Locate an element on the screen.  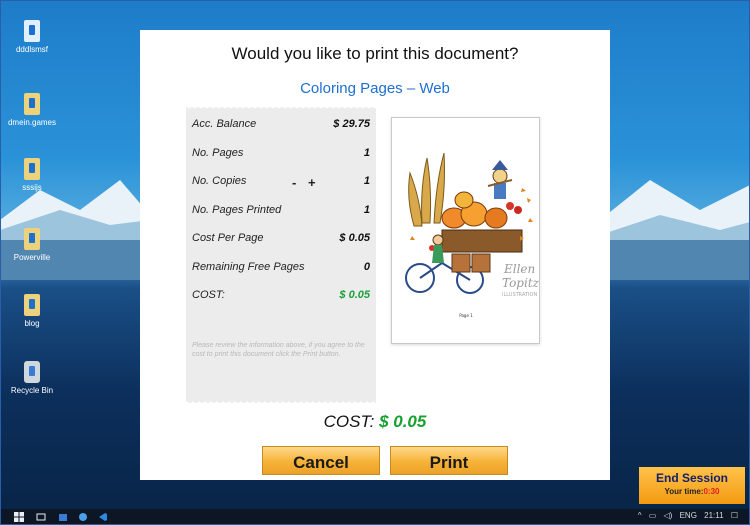
row-label: Cost Per Page is located at coordinates (228, 238).